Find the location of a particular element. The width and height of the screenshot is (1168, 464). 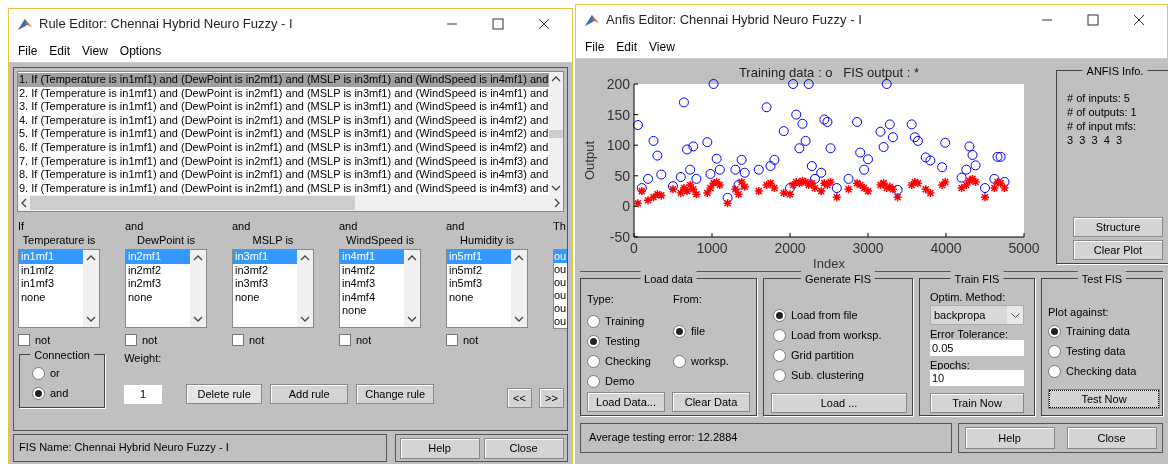

list-box: in1mf1 in1mf2 in1mf3 none is located at coordinates (59, 288).